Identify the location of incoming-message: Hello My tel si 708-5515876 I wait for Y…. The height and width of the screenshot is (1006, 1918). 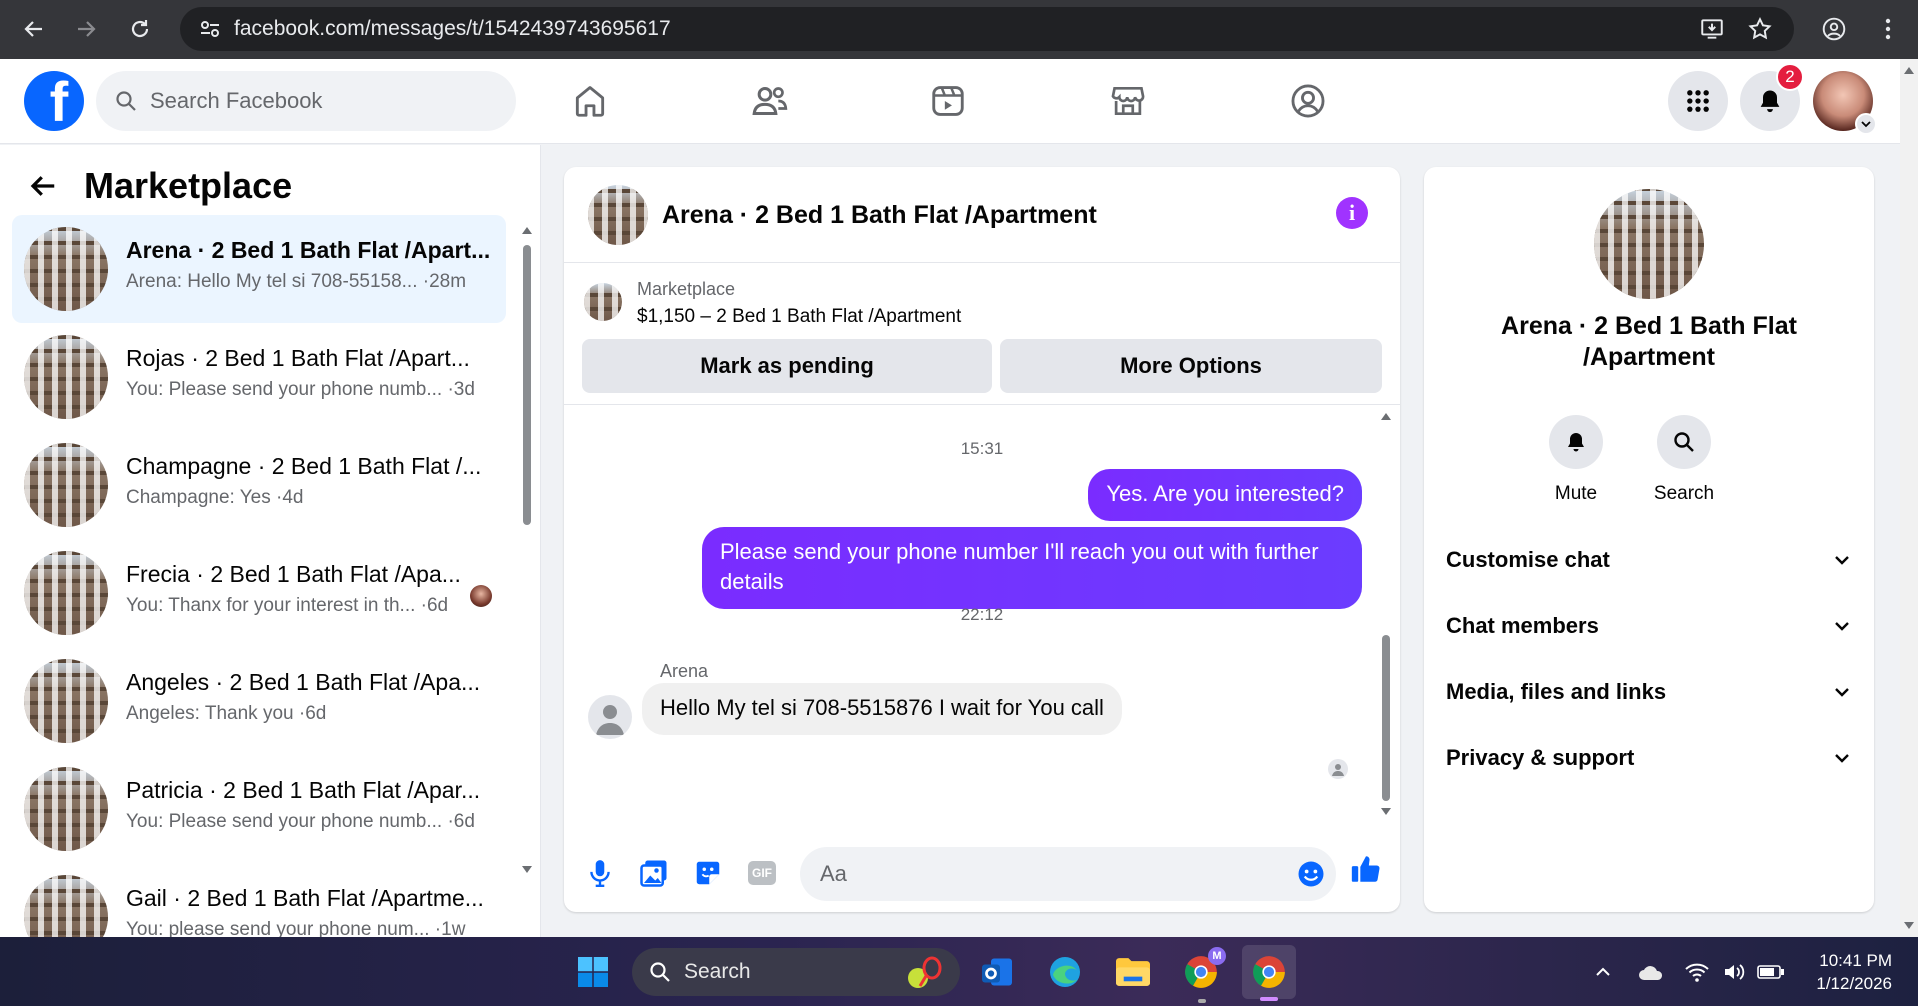
(882, 709).